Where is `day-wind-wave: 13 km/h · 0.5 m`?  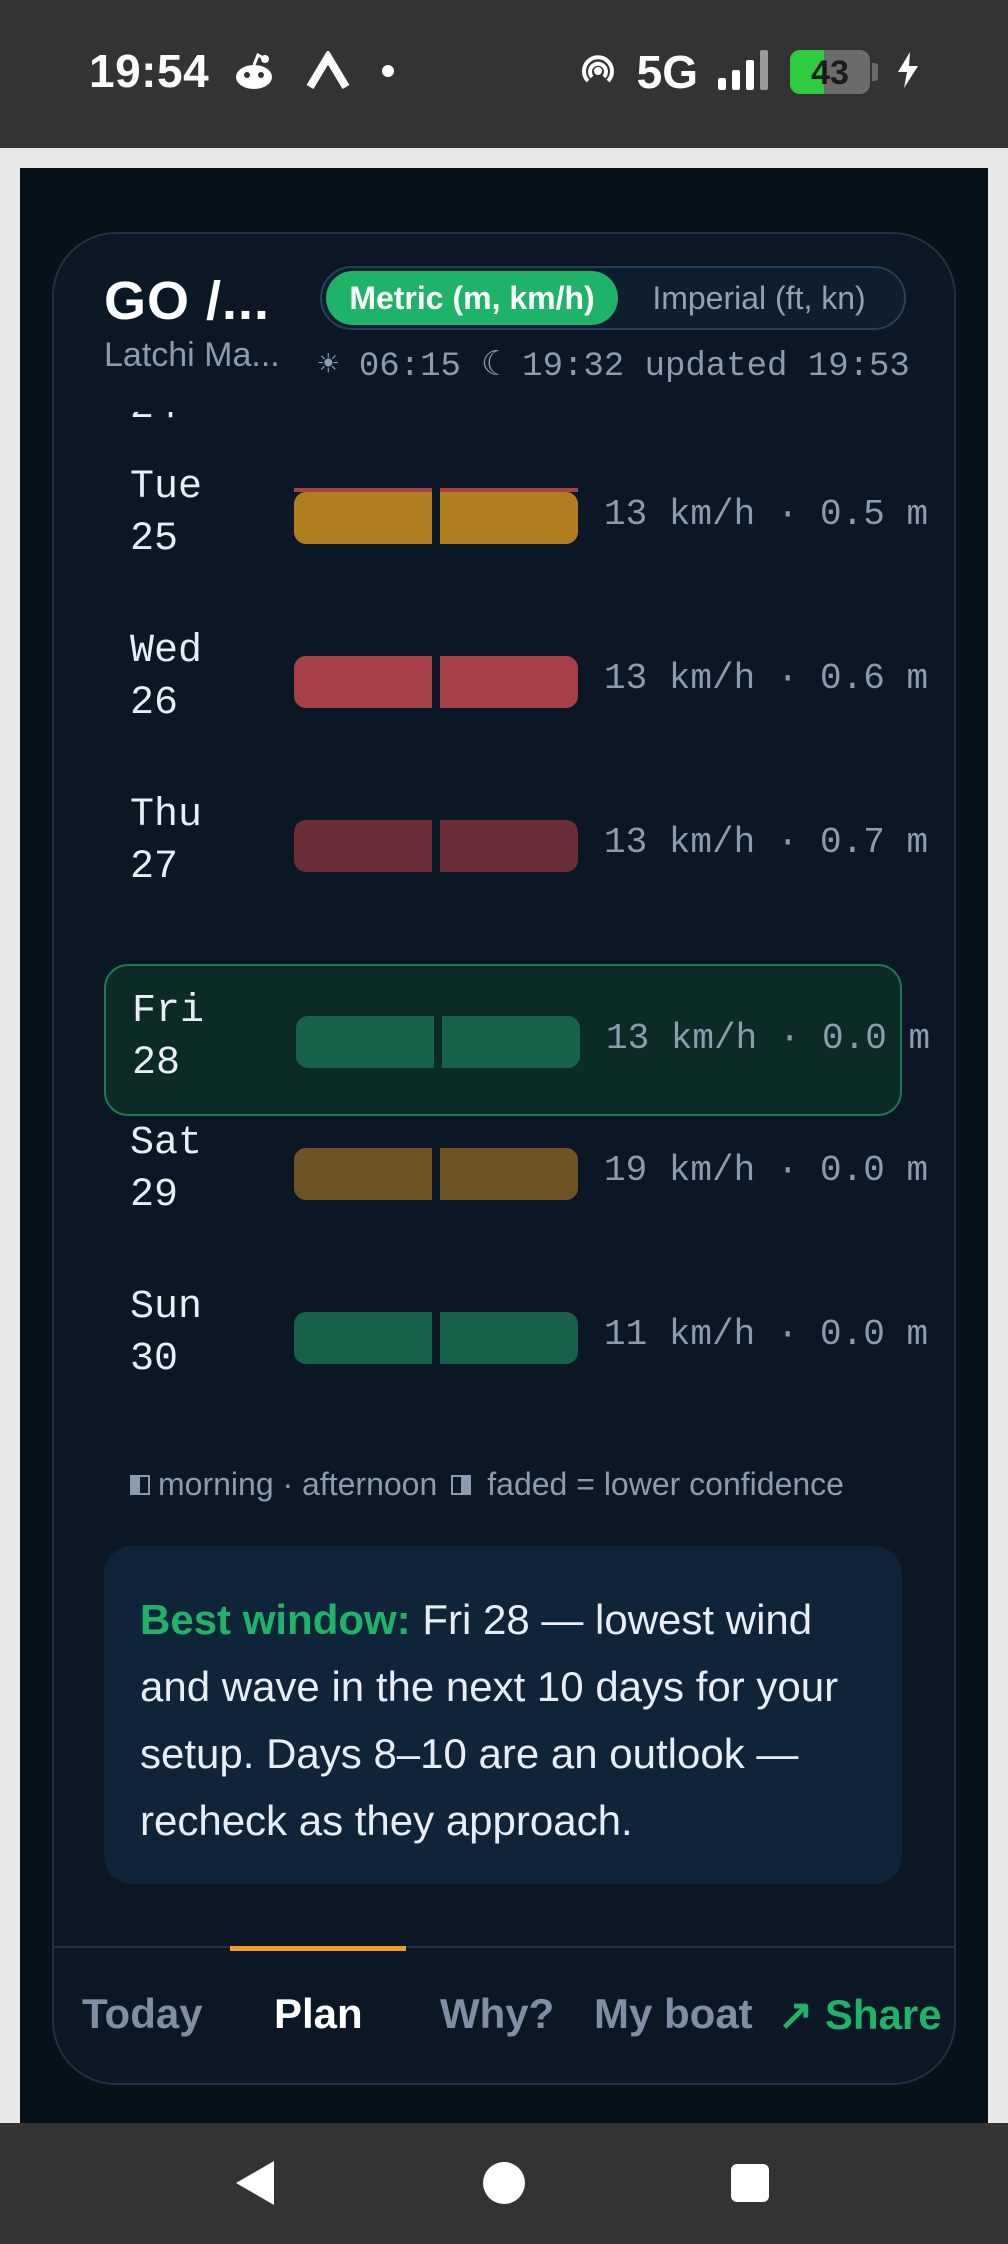 day-wind-wave: 13 km/h · 0.5 m is located at coordinates (766, 514).